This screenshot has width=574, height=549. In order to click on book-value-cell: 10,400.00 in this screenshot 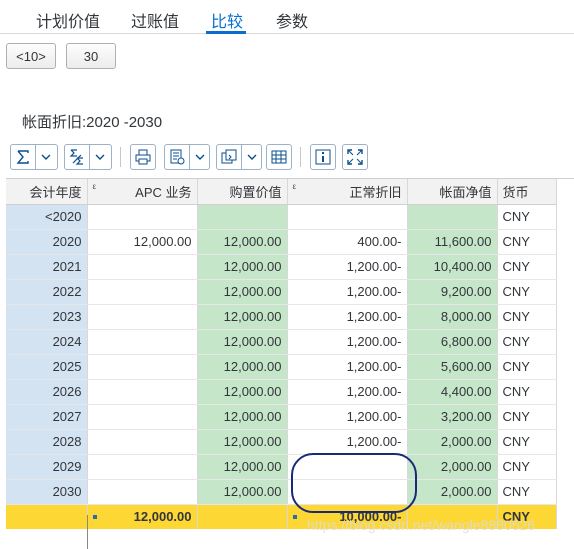, I will do `click(452, 267)`.